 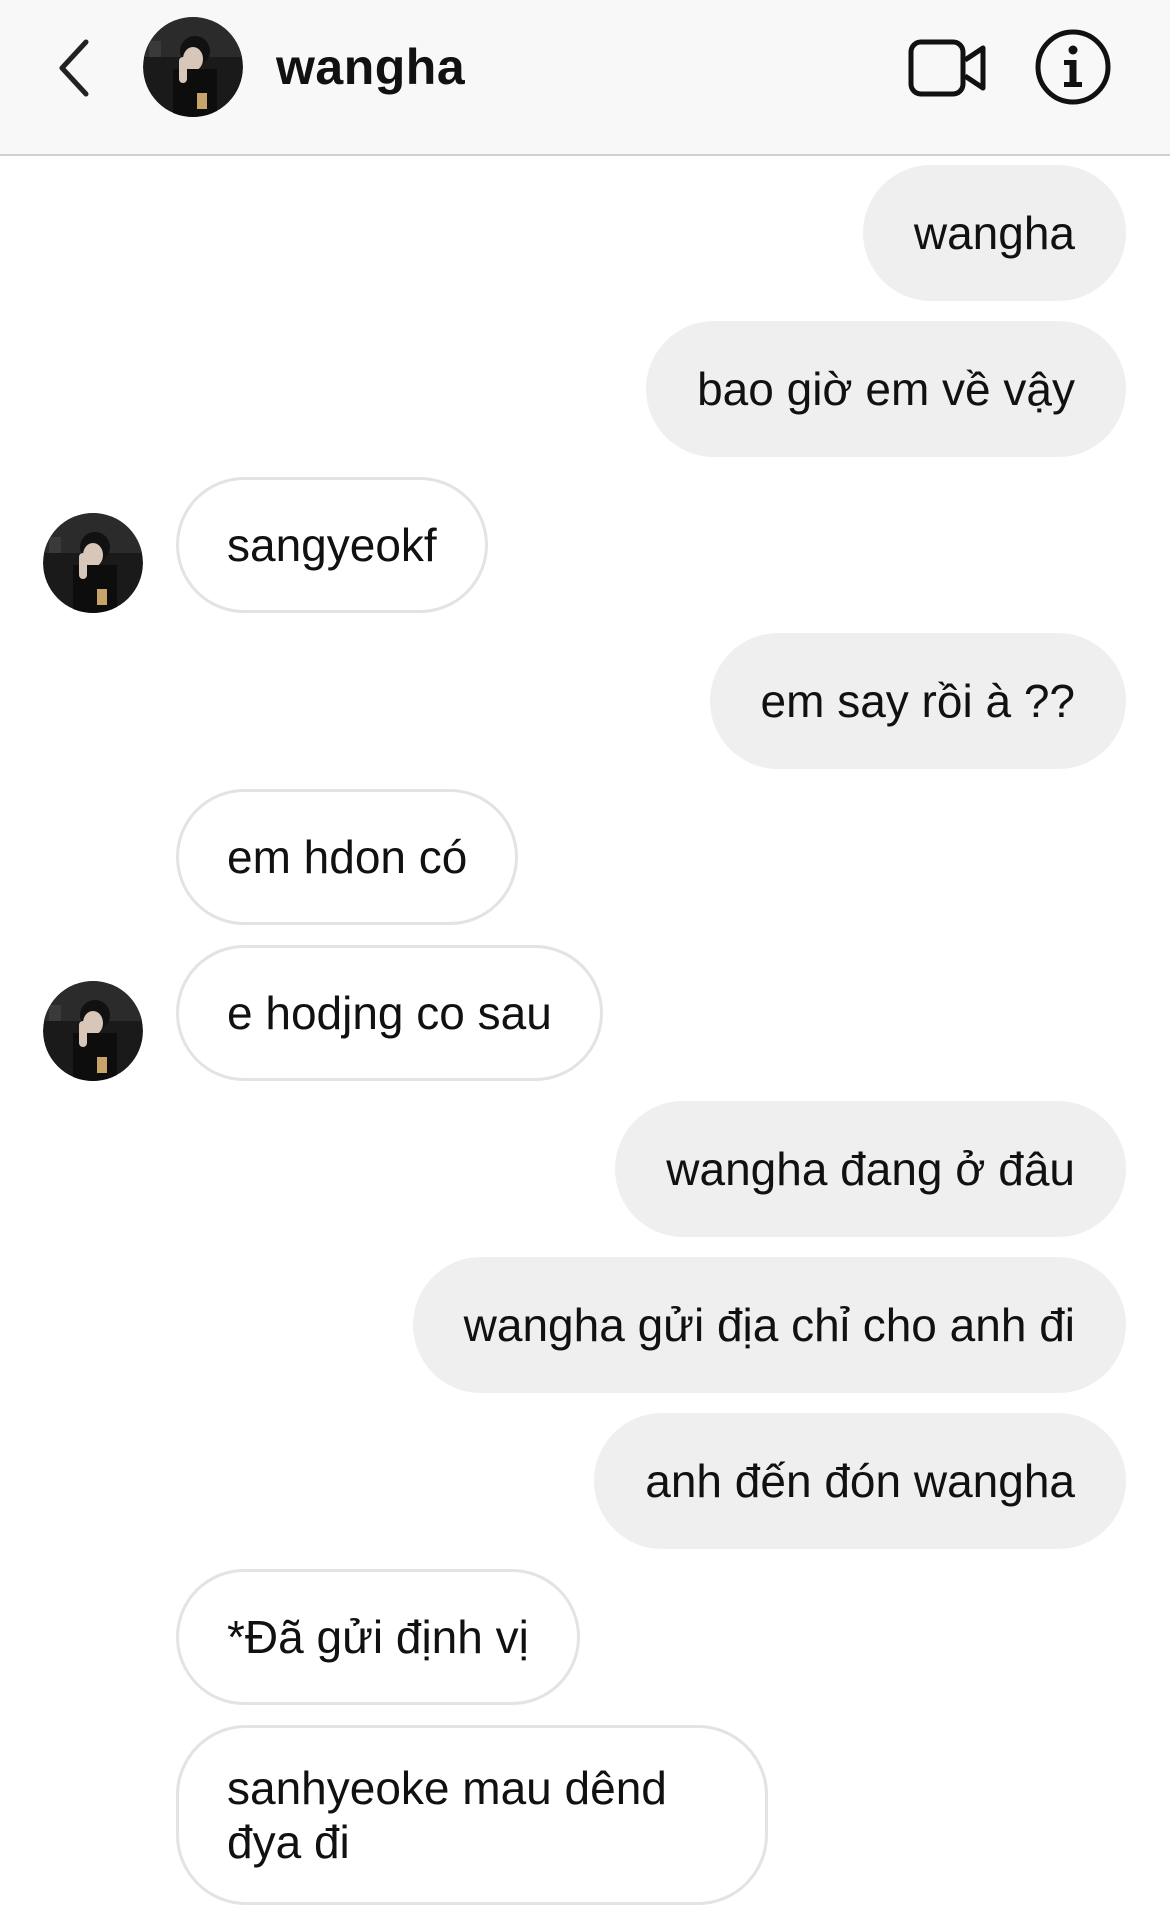 What do you see at coordinates (585, 78) in the screenshot?
I see `chat-header: wangha` at bounding box center [585, 78].